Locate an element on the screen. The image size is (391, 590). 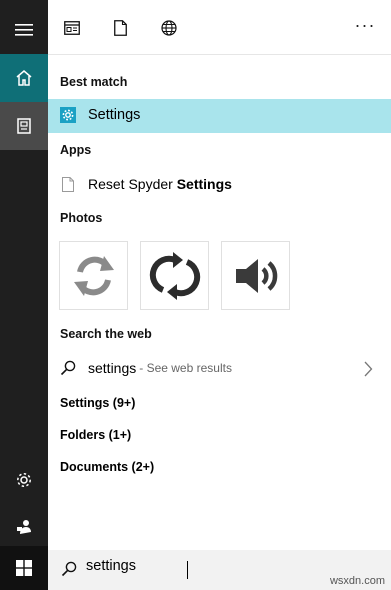
sync-icon is located at coordinates (93, 275).